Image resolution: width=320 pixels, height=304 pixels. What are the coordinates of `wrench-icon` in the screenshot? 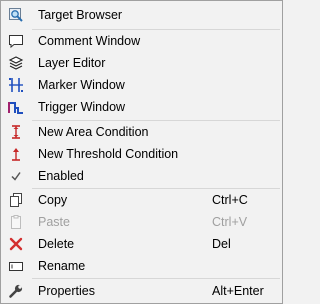 It's located at (16, 291).